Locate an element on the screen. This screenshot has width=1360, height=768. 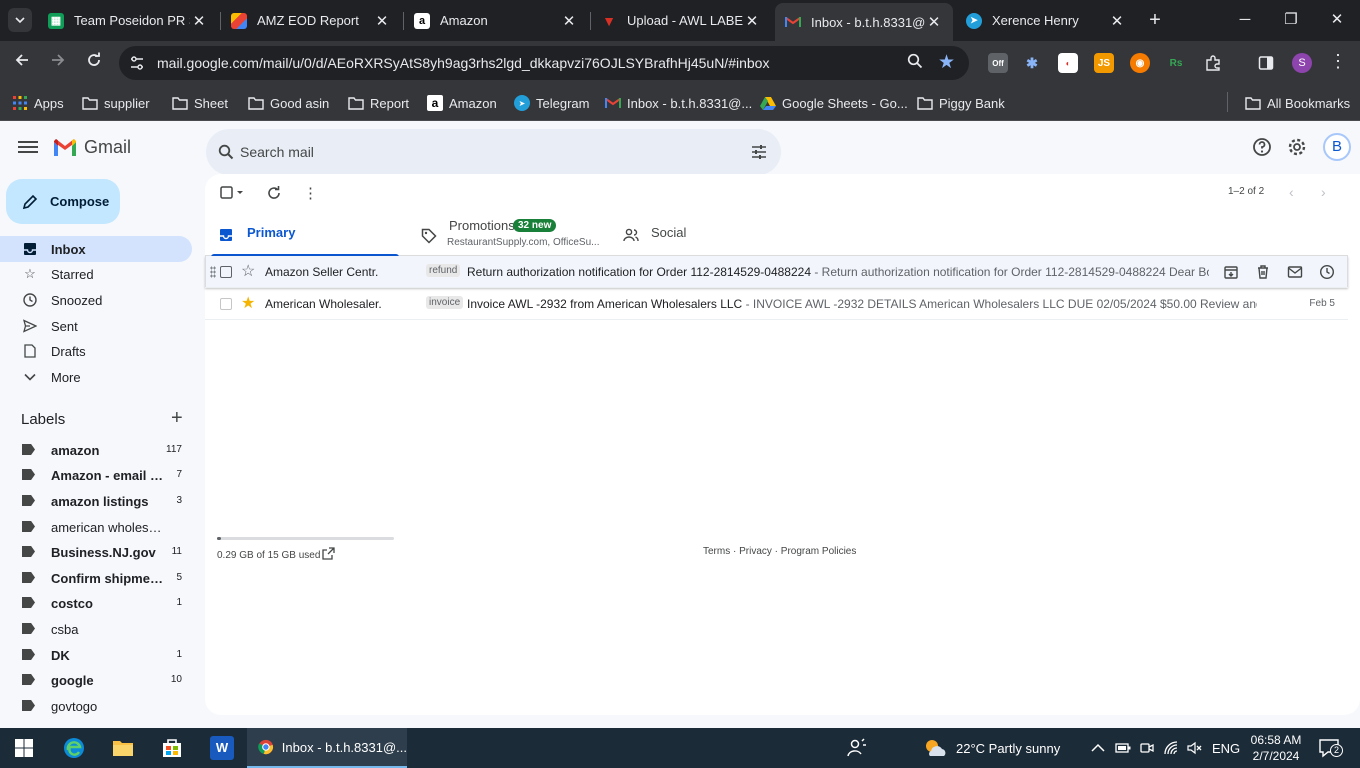
side-panel-icon is located at coordinates (1266, 63).